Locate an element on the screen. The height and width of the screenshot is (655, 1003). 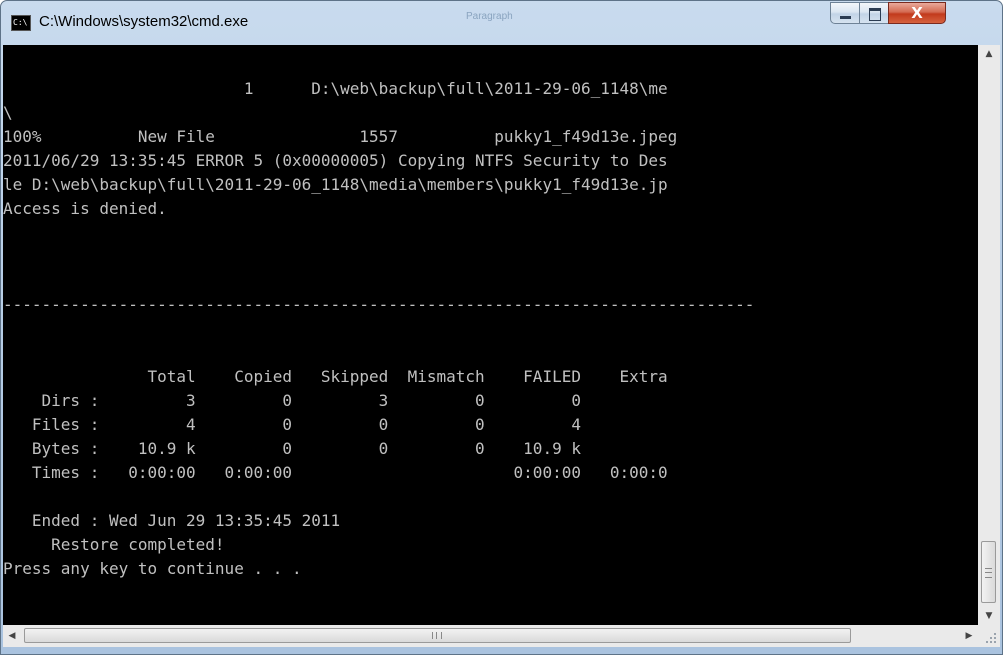
console-line: Times : 0:00:00 0:00:00 0:00:00 0:00:0 is located at coordinates (335, 472).